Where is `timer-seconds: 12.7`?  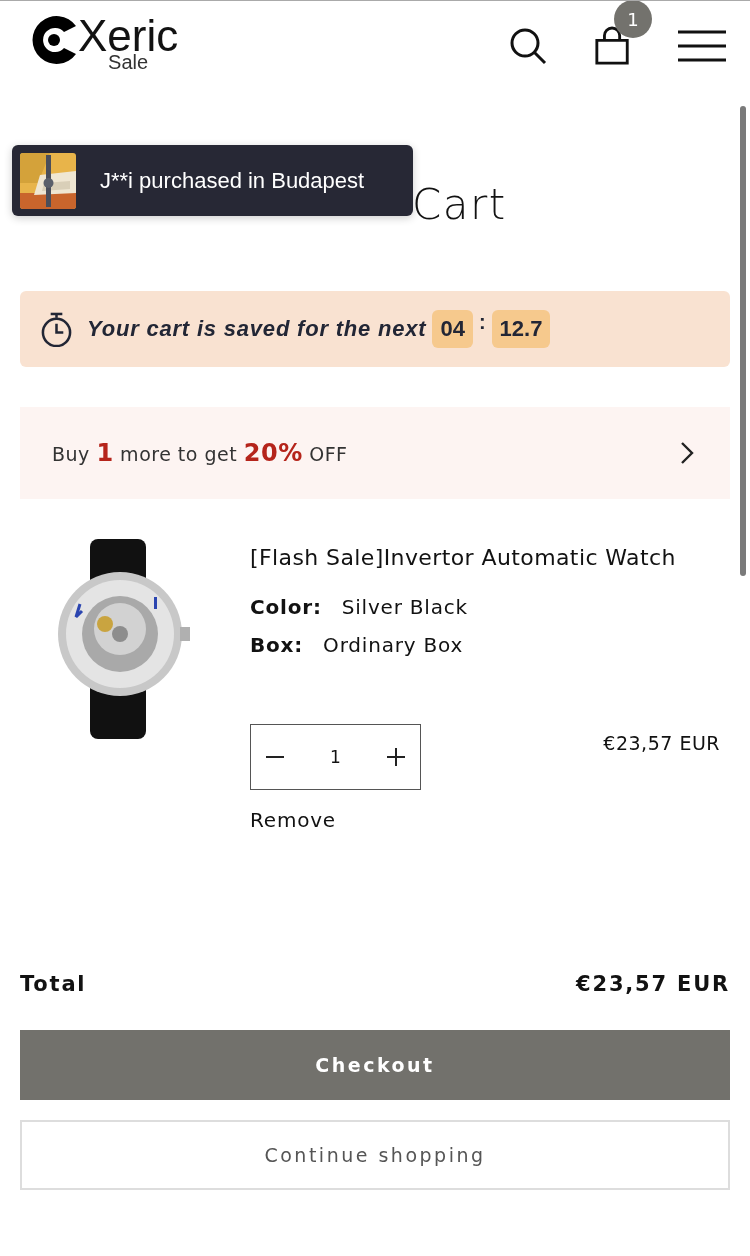
timer-seconds: 12.7 is located at coordinates (521, 329).